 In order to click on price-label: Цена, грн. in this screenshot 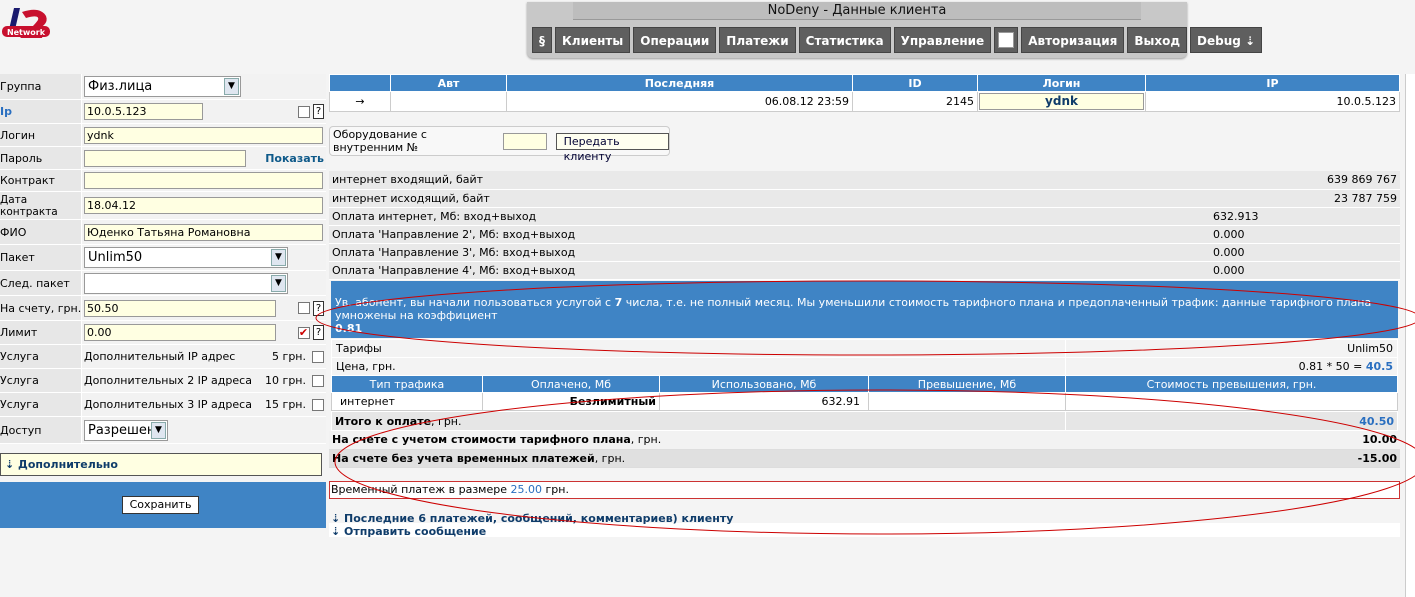, I will do `click(698, 366)`.